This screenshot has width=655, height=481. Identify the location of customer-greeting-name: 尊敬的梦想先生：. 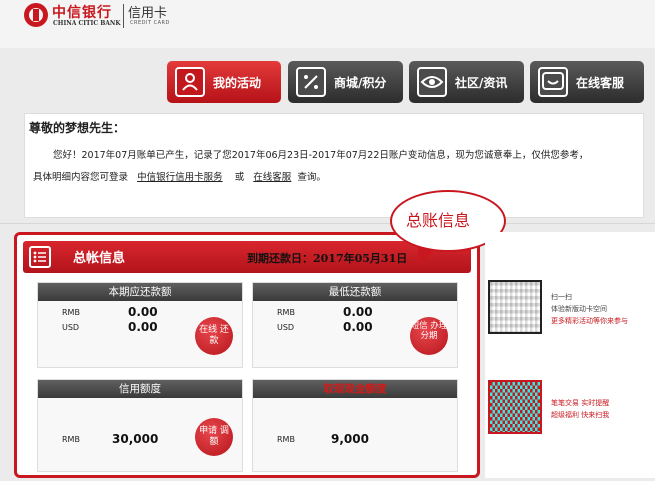
(77, 128).